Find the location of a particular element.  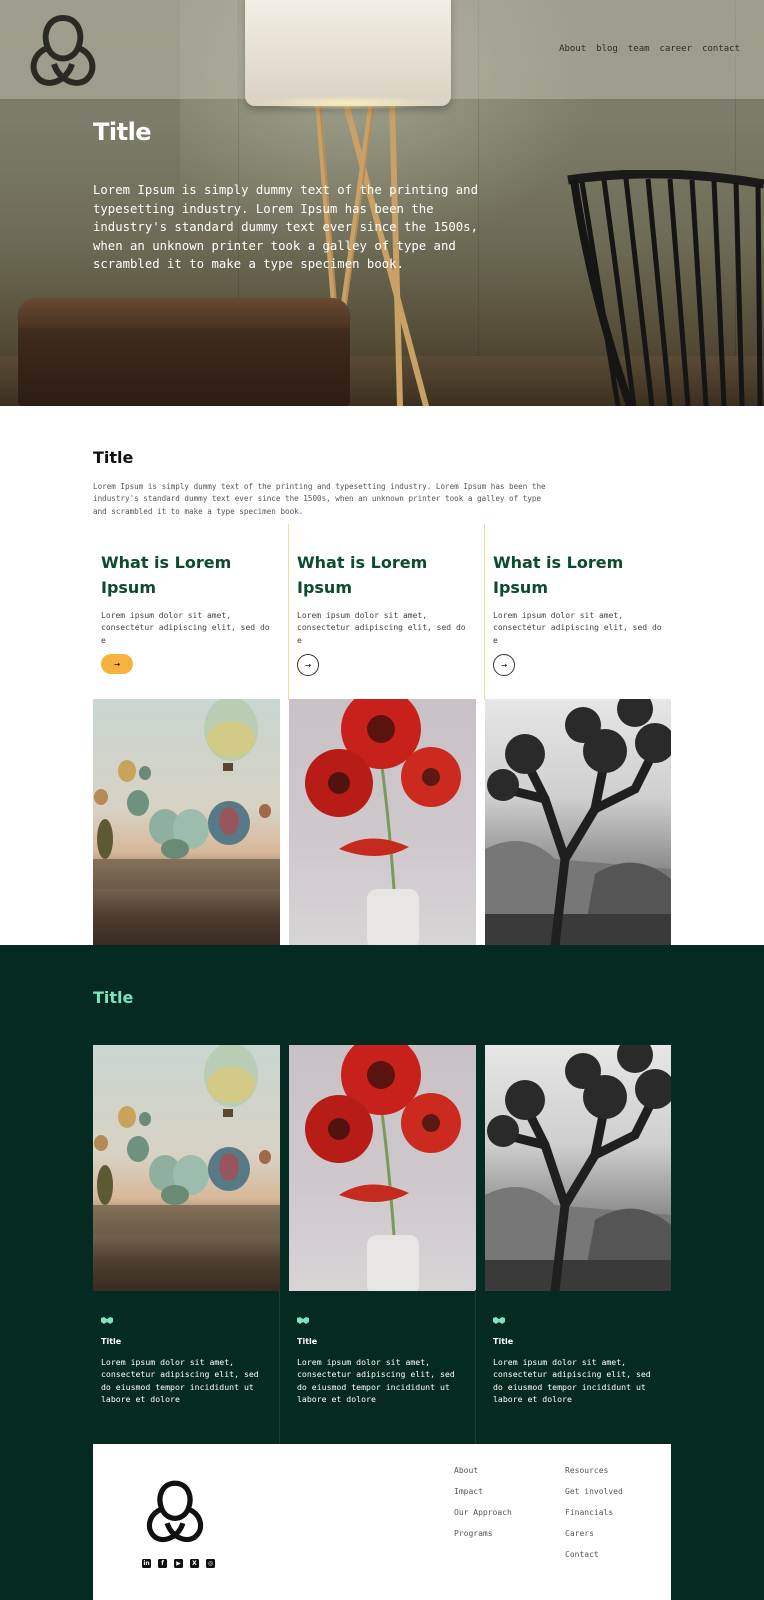

linkedin-icon: in is located at coordinates (146, 1563).